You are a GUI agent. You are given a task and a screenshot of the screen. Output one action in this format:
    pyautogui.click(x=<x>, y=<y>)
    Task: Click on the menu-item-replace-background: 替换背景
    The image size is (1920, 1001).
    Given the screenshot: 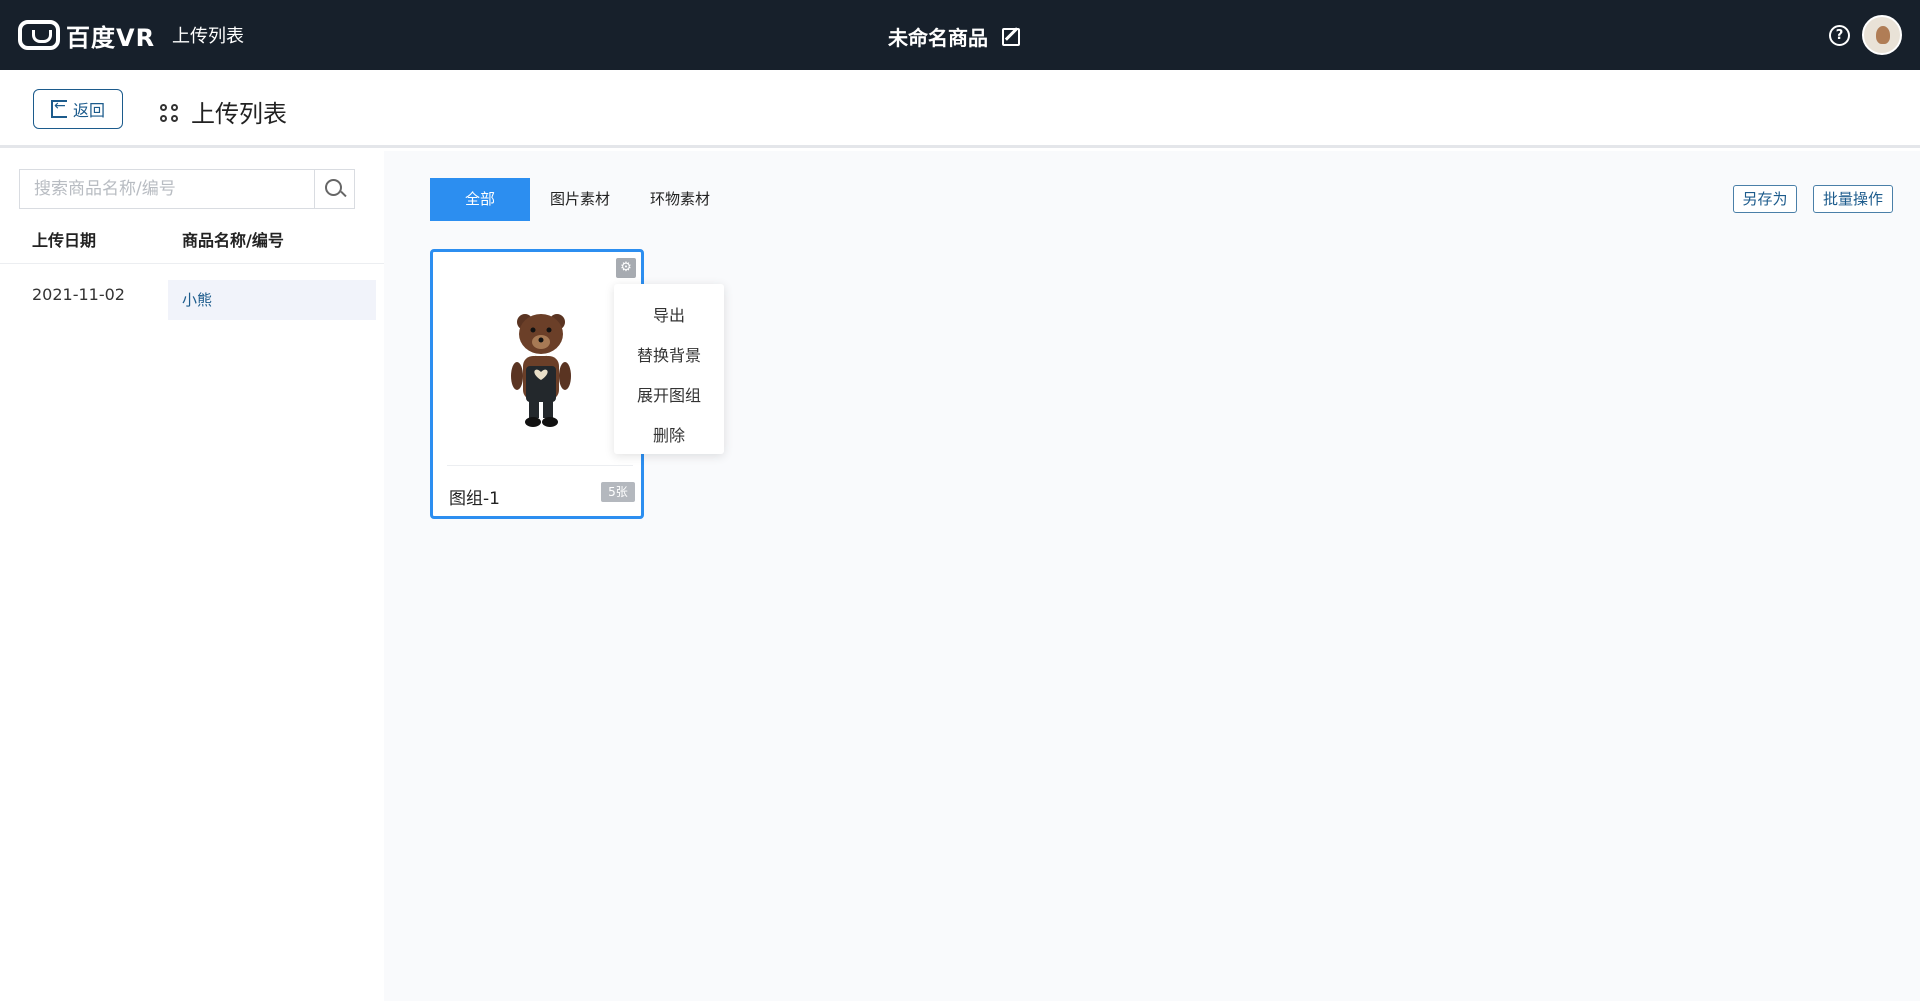 What is the action you would take?
    pyautogui.click(x=669, y=356)
    